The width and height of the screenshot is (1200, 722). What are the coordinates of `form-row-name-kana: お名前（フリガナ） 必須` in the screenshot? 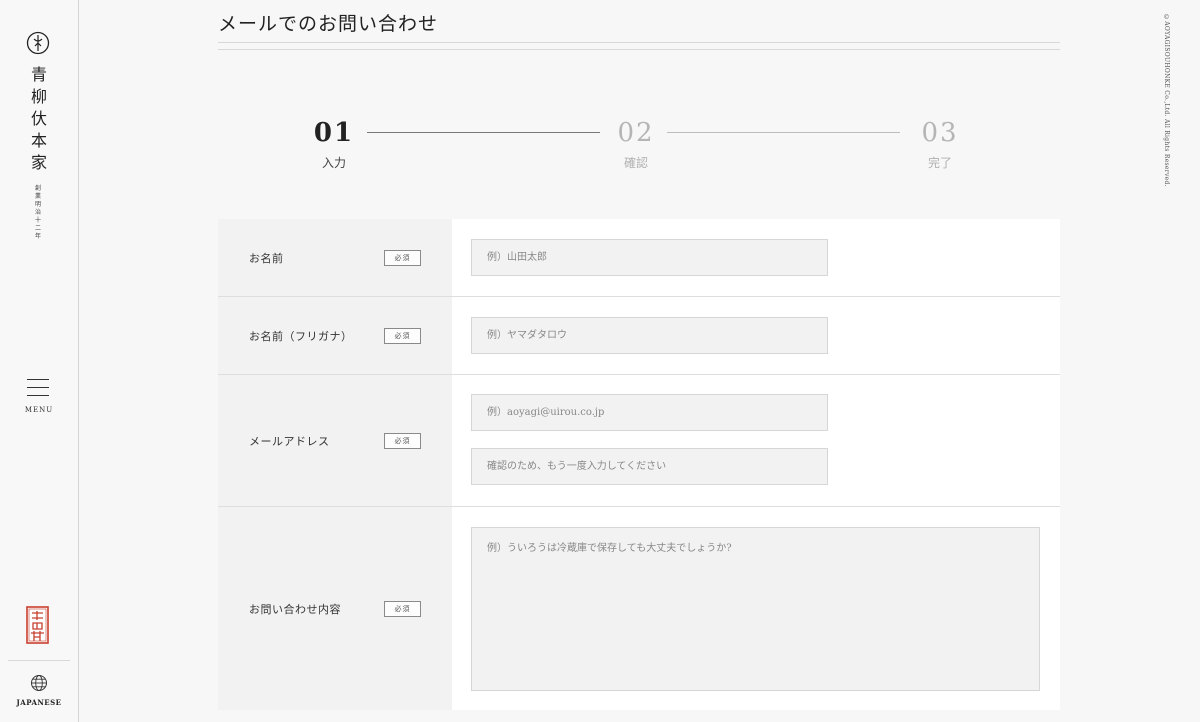 It's located at (639, 336).